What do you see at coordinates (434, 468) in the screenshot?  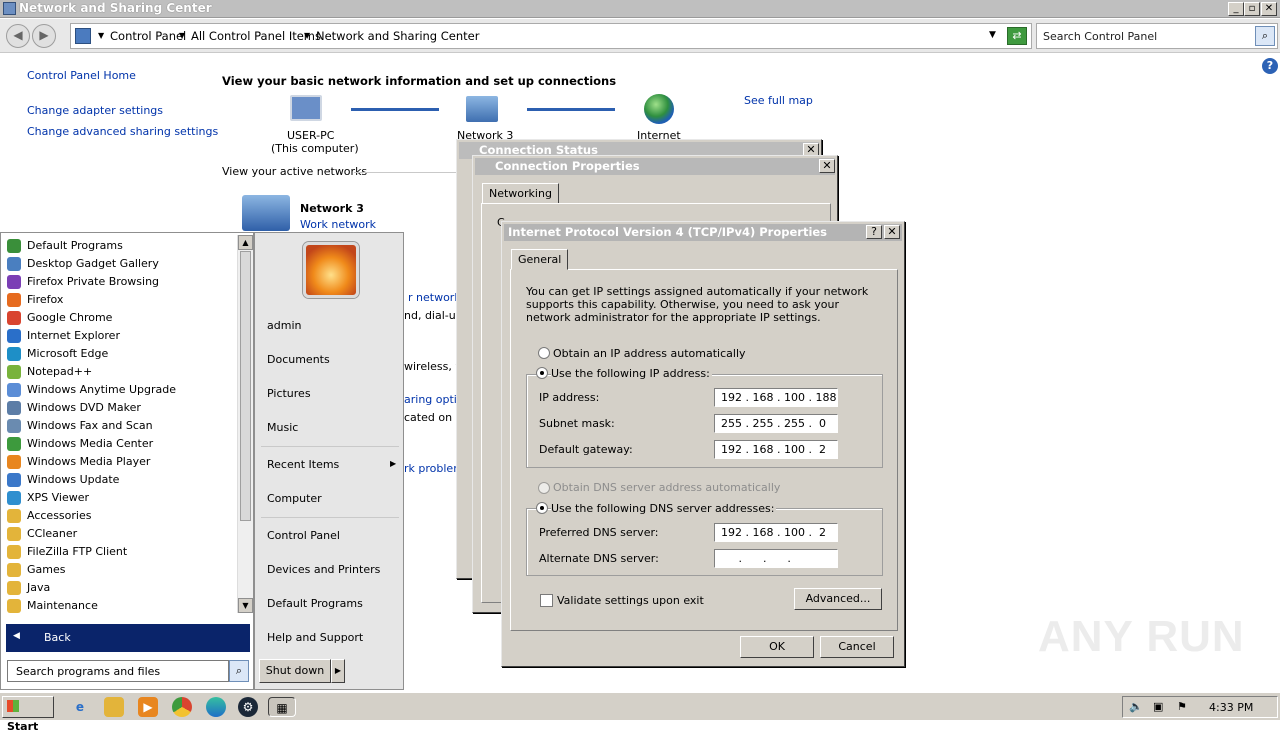 I see `partial-link-problems: rk problem` at bounding box center [434, 468].